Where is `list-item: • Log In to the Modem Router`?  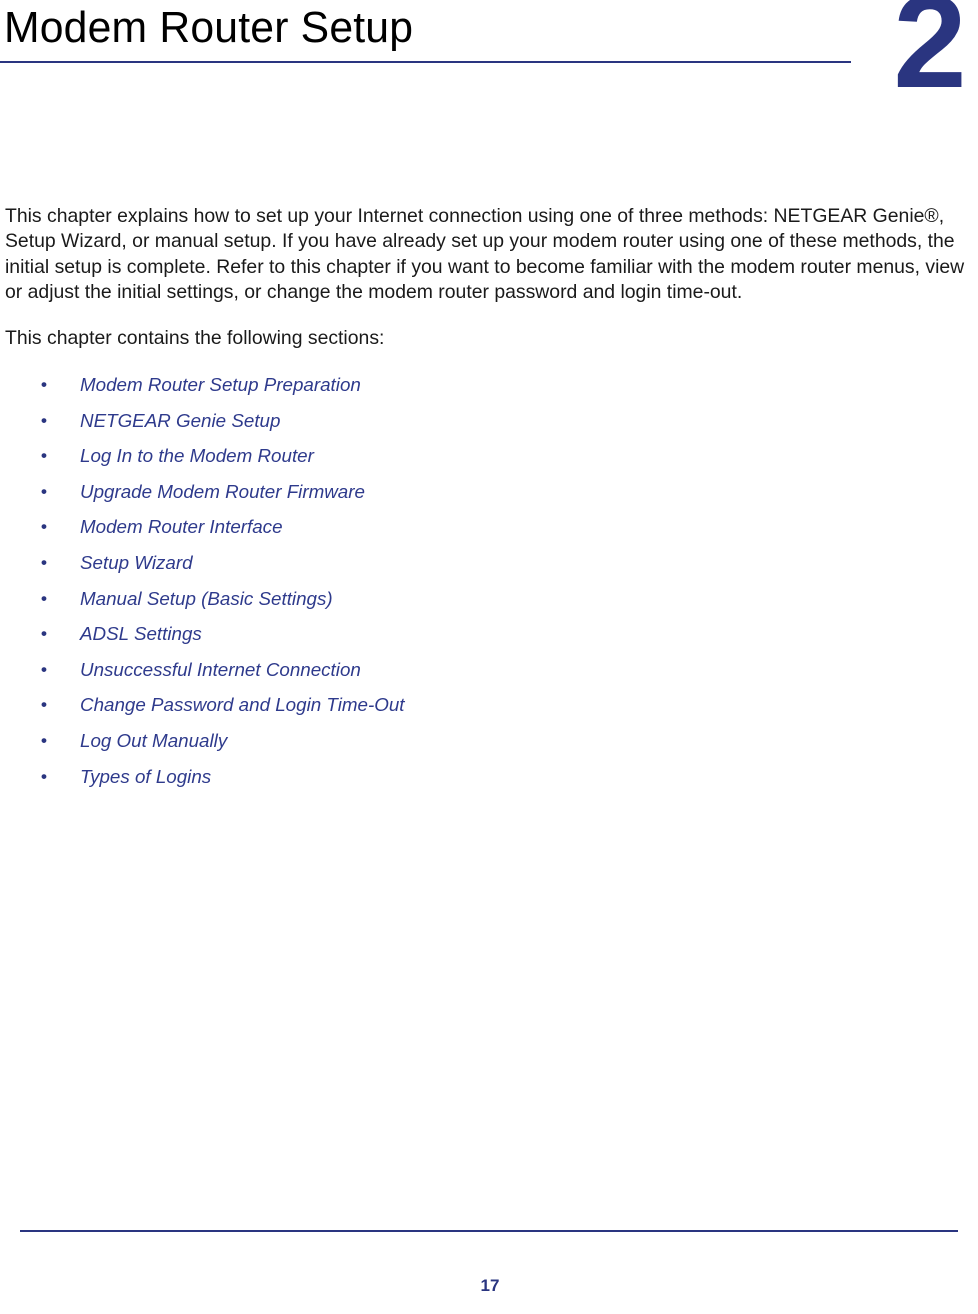 list-item: • Log In to the Modem Router is located at coordinates (489, 456).